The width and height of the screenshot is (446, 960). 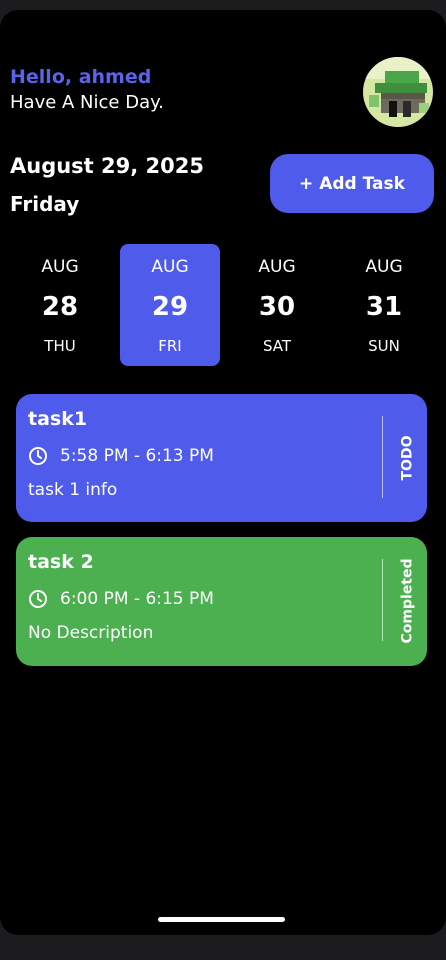 I want to click on date-weekday: THU, so click(x=60, y=346).